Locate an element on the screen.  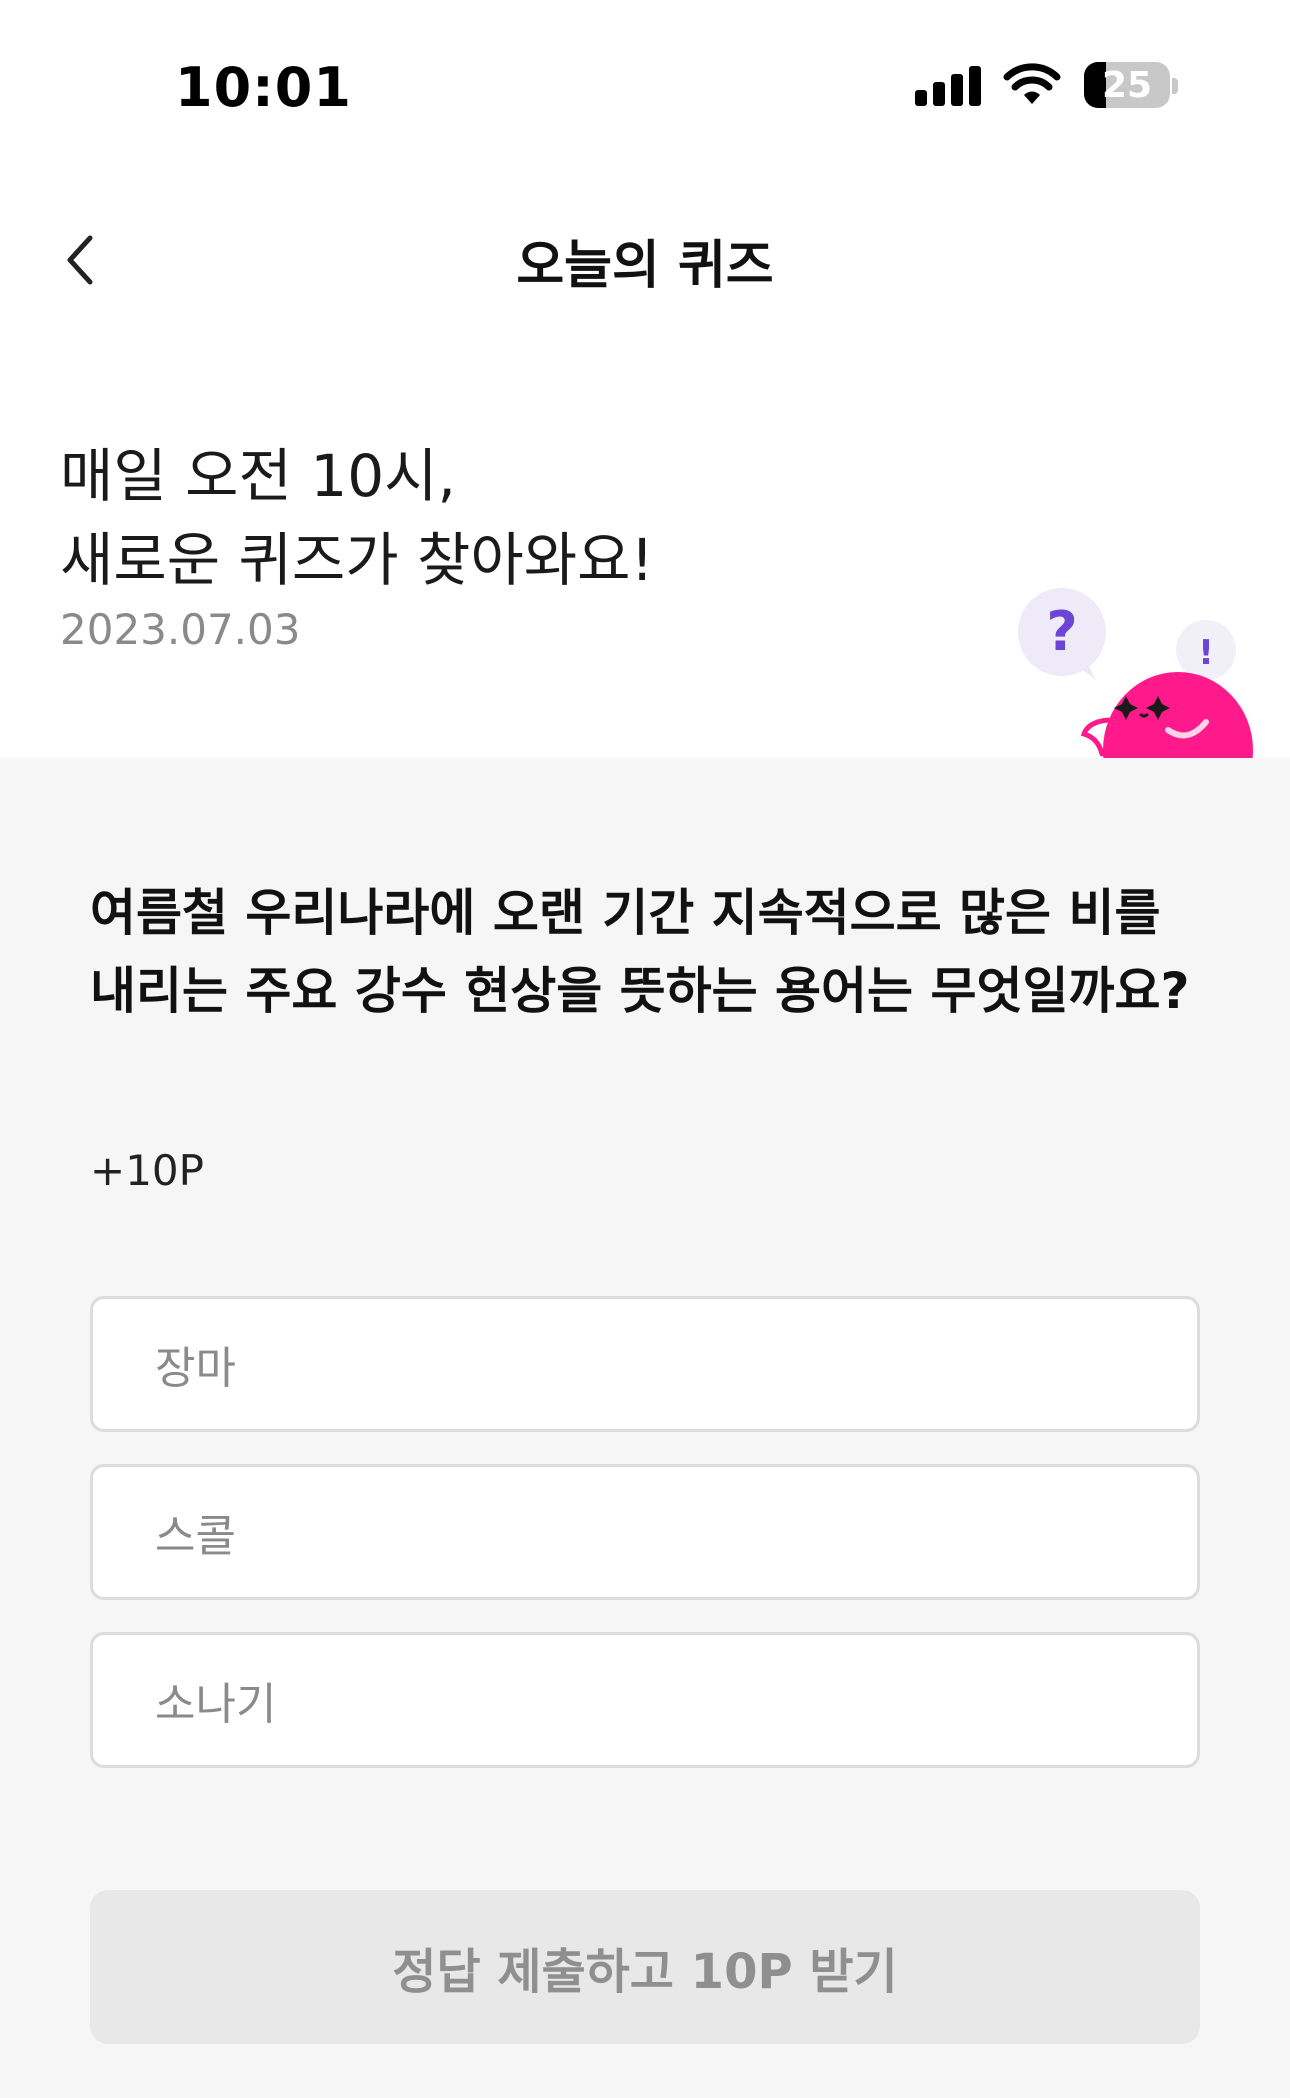
answer-option-2: 스콜 is located at coordinates (645, 1532).